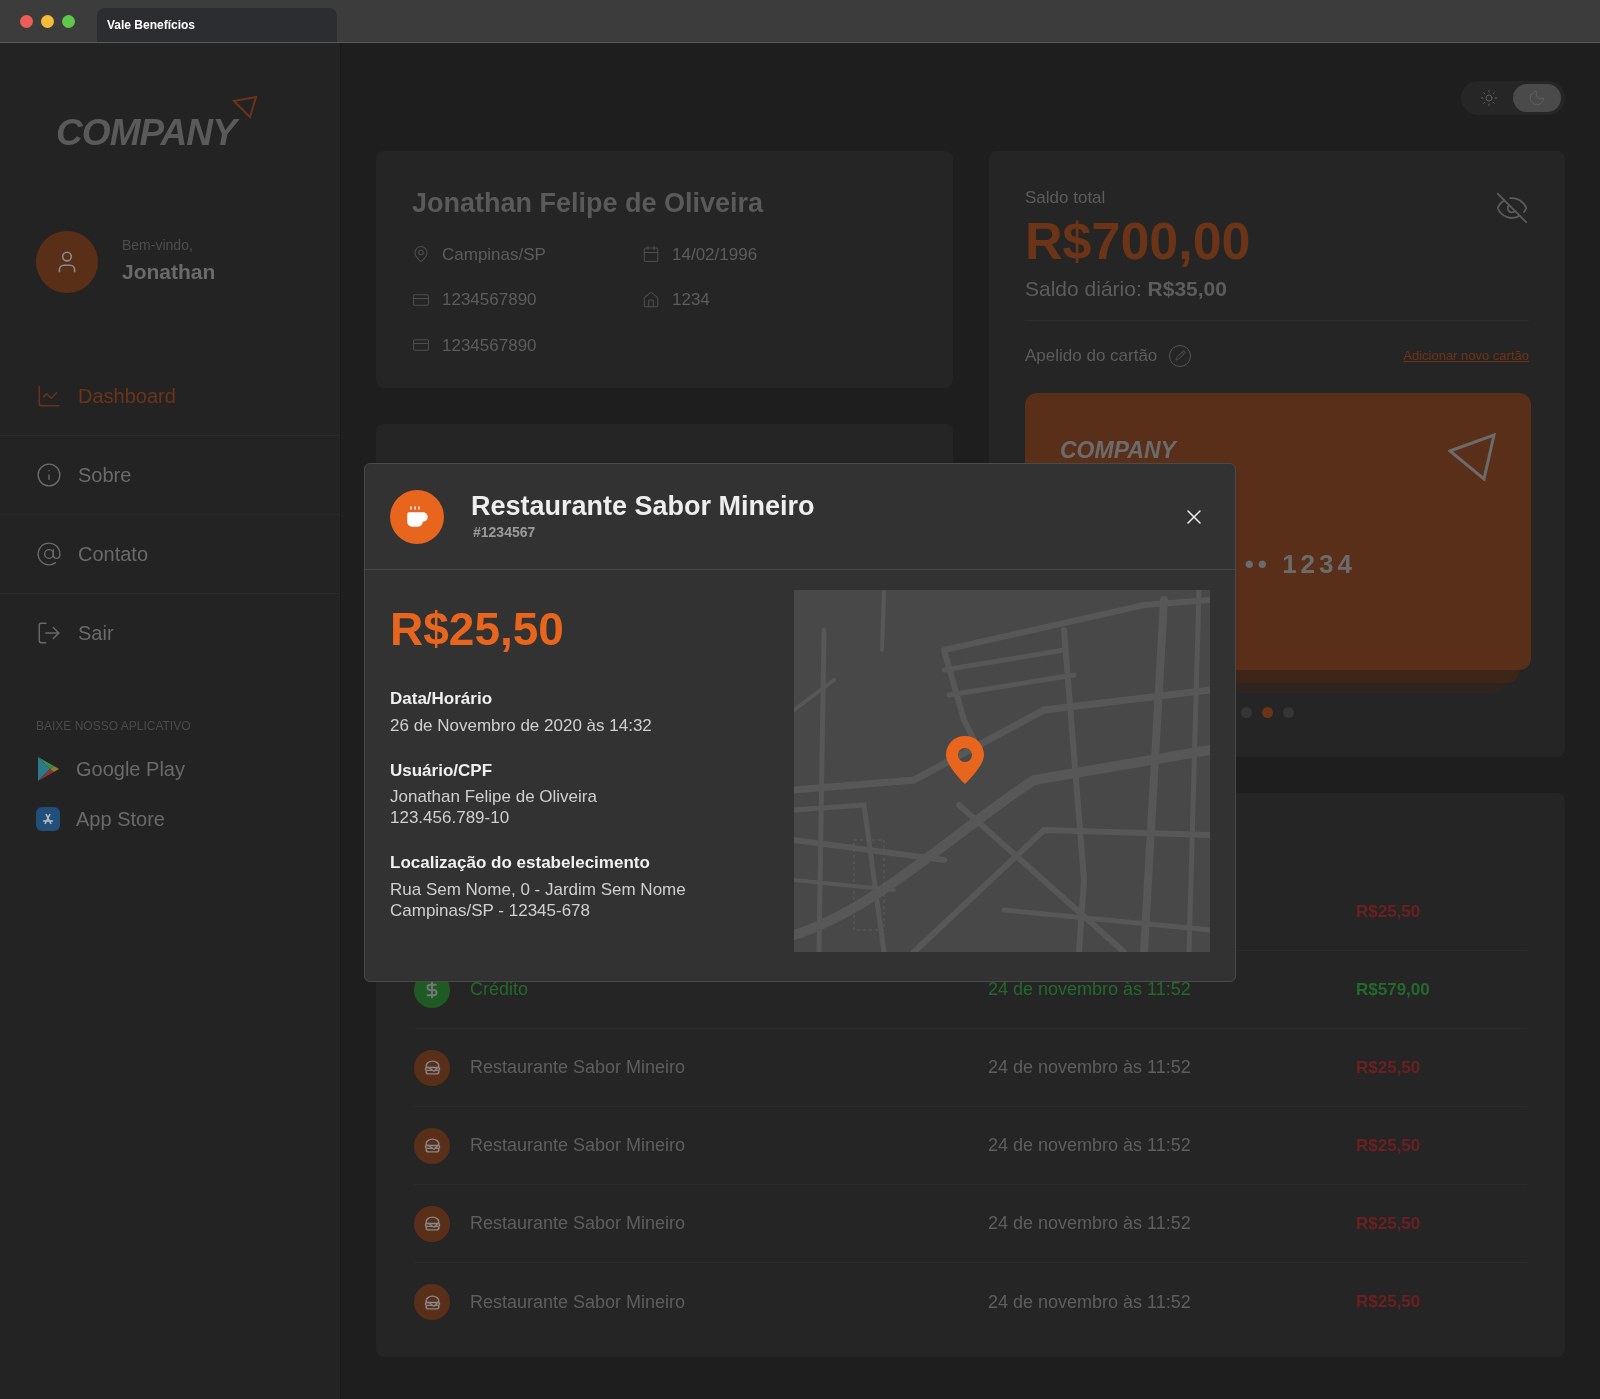 The width and height of the screenshot is (1600, 1399). What do you see at coordinates (1537, 98) in the screenshot?
I see `moon-icon` at bounding box center [1537, 98].